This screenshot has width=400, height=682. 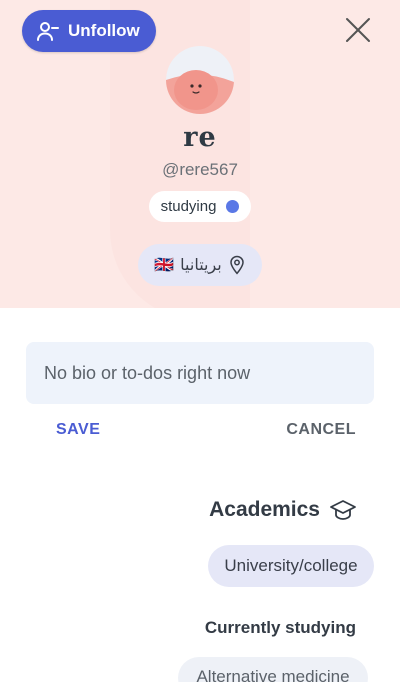 I want to click on academics-heading: Academics, so click(x=282, y=510).